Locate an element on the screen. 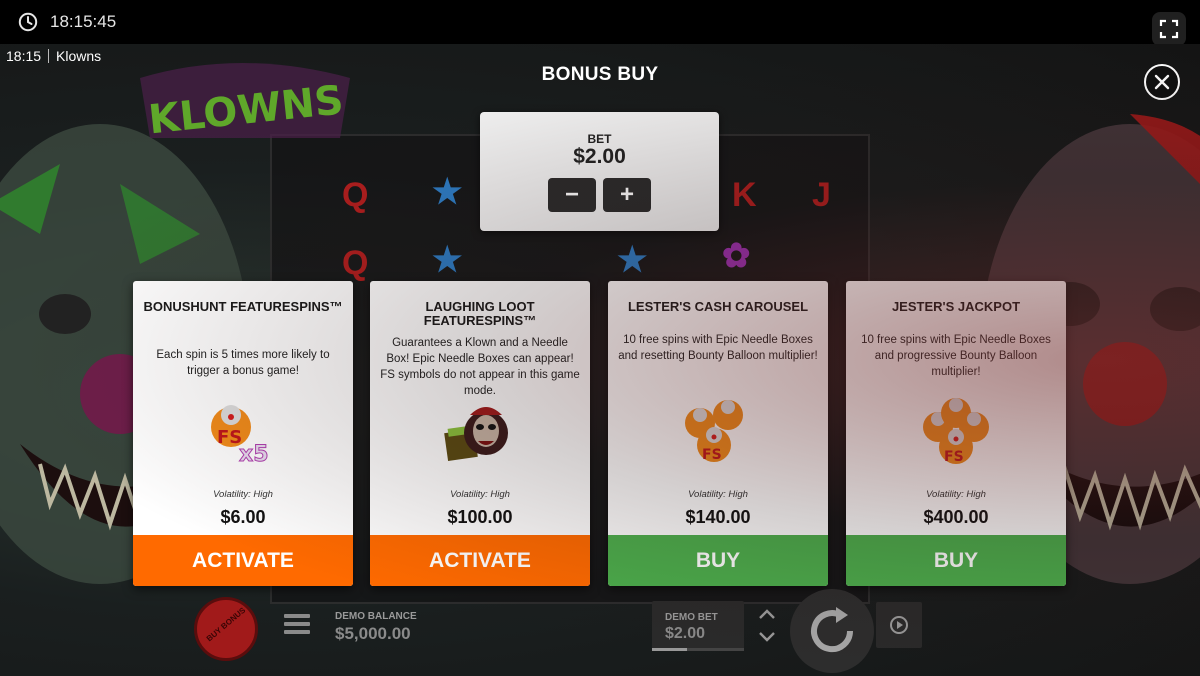 This screenshot has height=676, width=1200. reel-symbol-star: ★ is located at coordinates (447, 192).